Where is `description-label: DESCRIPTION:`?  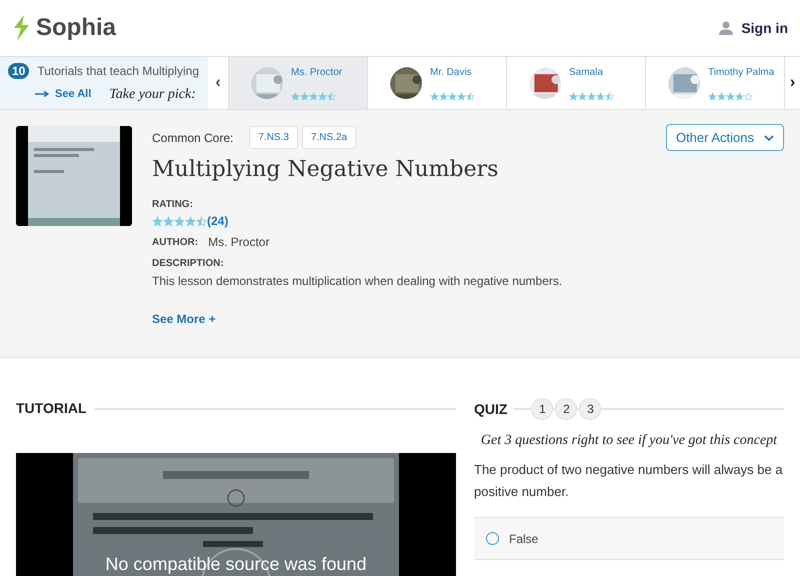 description-label: DESCRIPTION: is located at coordinates (188, 264).